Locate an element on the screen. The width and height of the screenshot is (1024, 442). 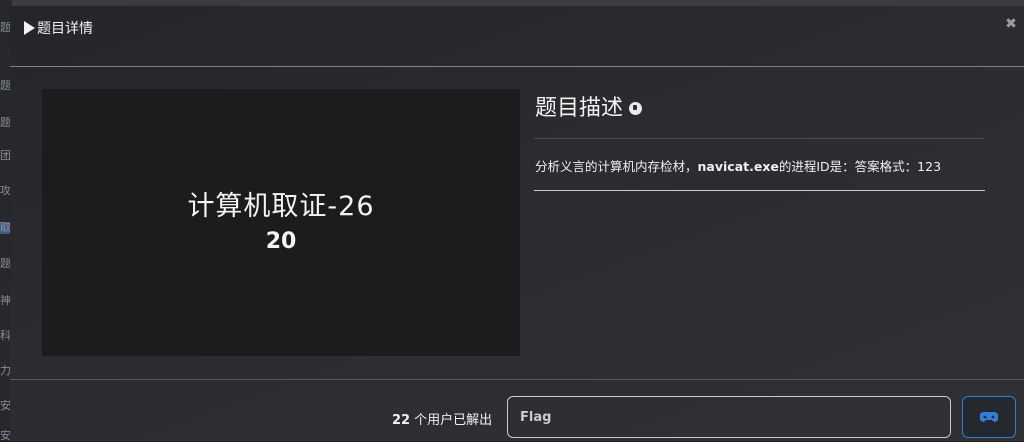
modal-title-text: 题目详情 is located at coordinates (65, 29).